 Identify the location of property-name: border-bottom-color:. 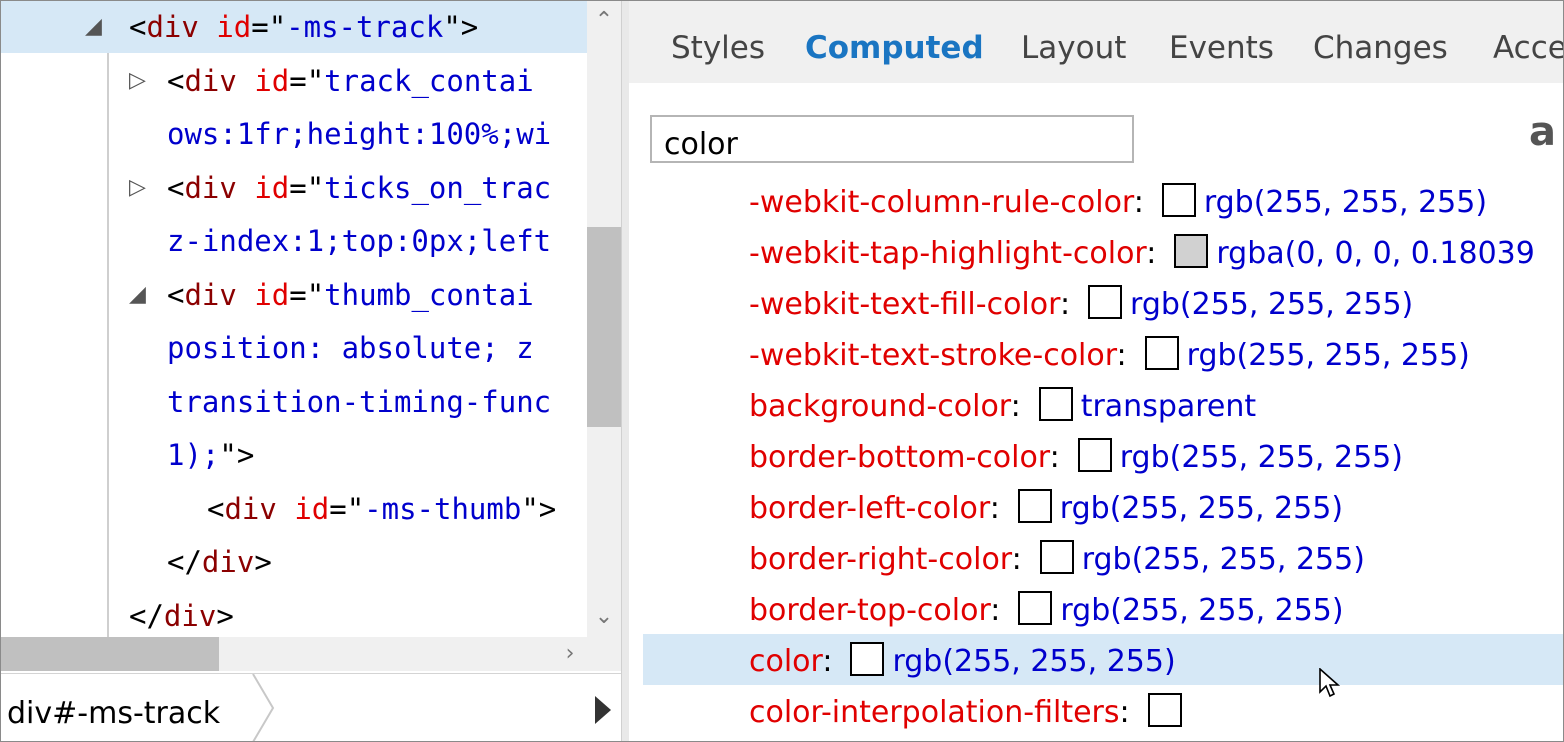
(904, 458).